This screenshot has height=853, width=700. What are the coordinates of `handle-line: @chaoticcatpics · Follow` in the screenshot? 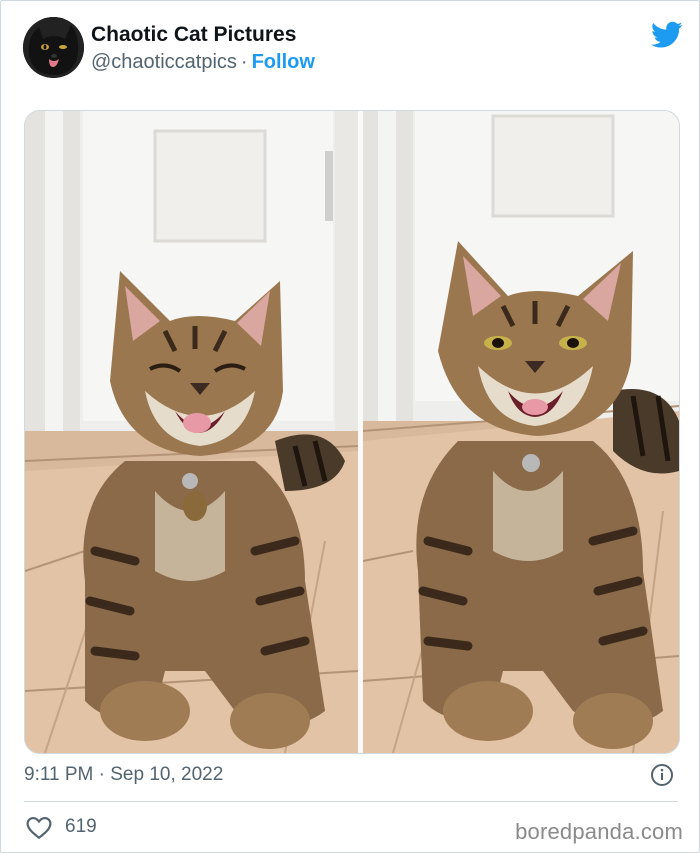 It's located at (203, 62).